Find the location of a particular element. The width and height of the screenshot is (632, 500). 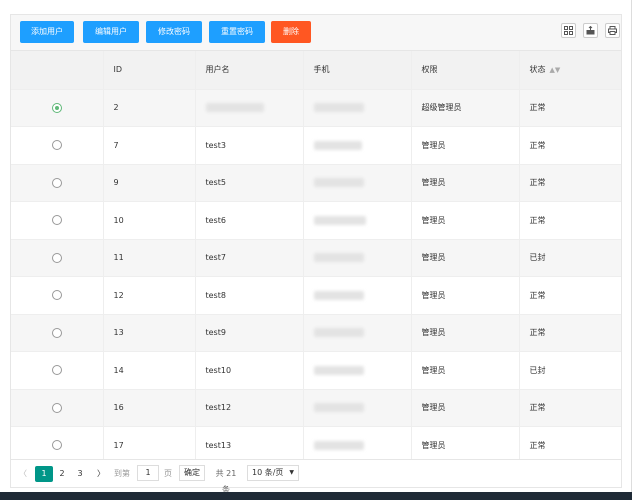

goto-confirm-button: 确定 is located at coordinates (192, 473).